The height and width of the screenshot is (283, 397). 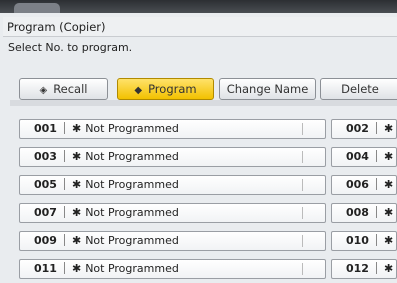 What do you see at coordinates (70, 89) in the screenshot?
I see `recall-label: Recall` at bounding box center [70, 89].